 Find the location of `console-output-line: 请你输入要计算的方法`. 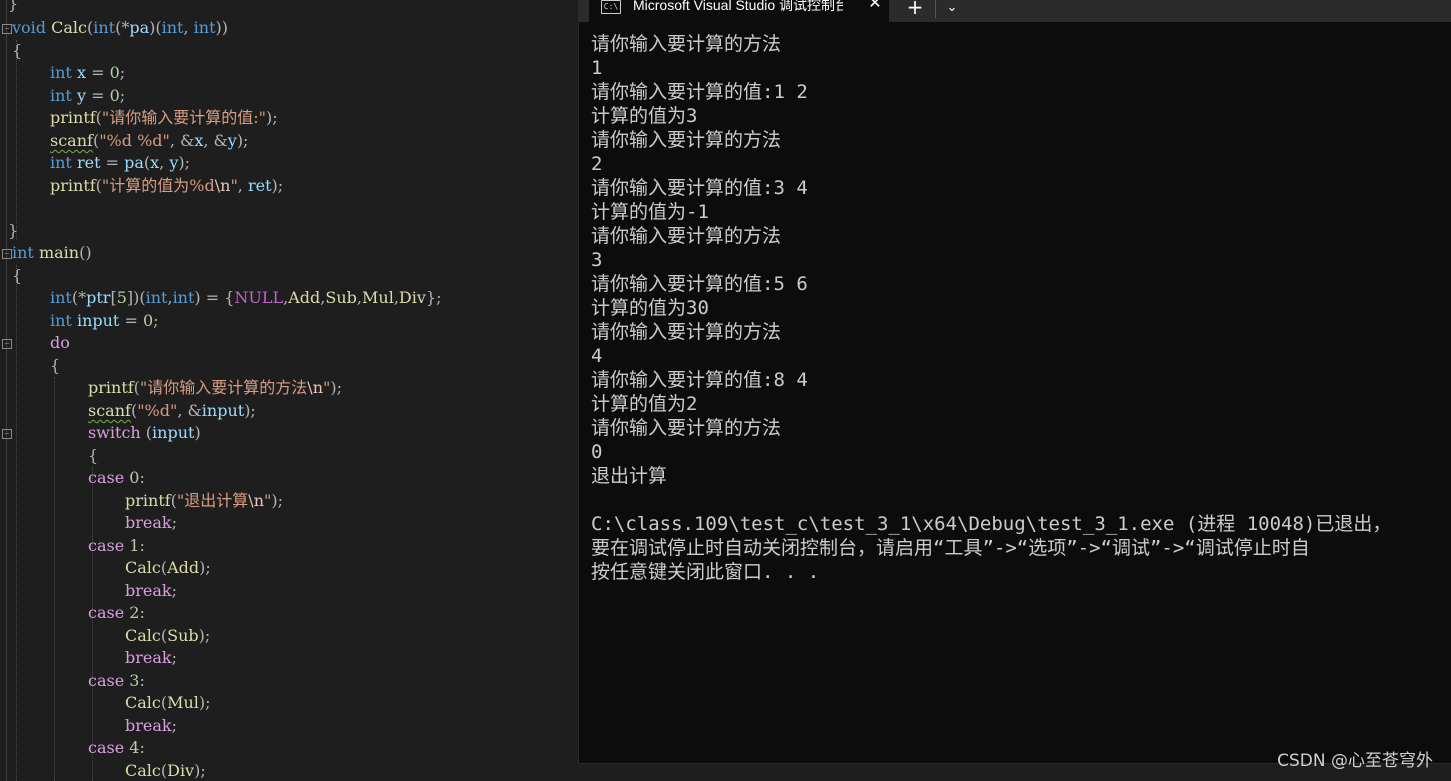

console-output-line: 请你输入要计算的方法 is located at coordinates (686, 44).